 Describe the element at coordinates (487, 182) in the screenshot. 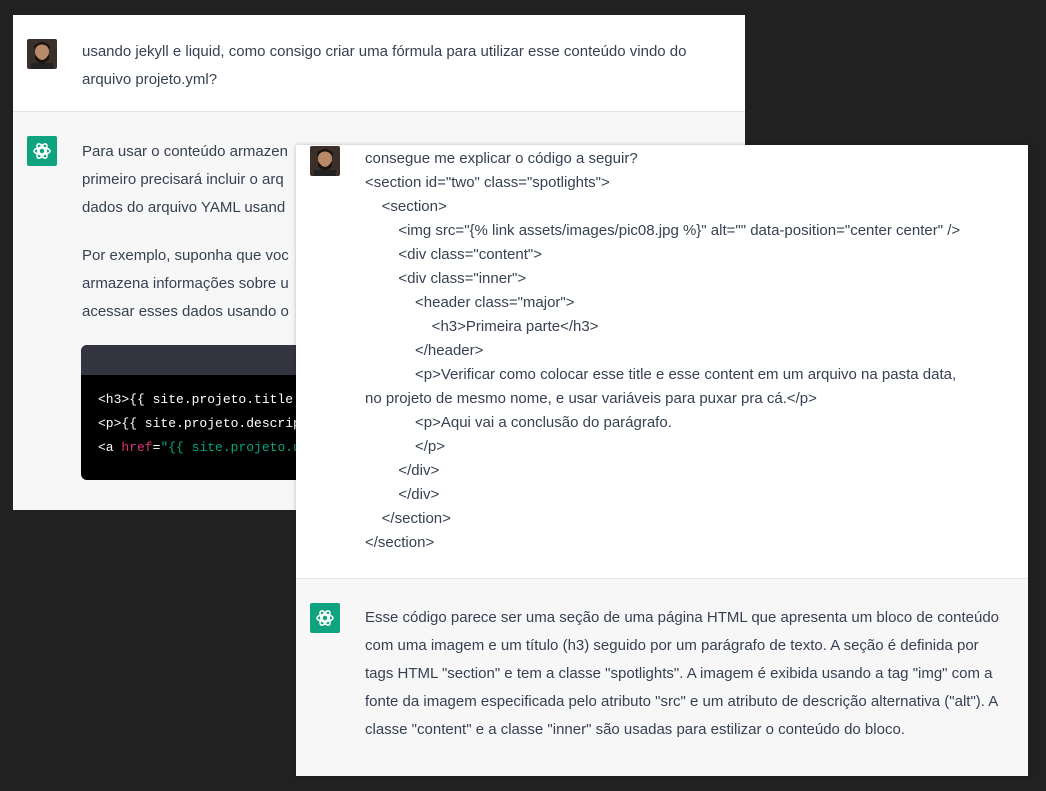

I see `user-line: <section id="two" class="spotlights">` at that location.